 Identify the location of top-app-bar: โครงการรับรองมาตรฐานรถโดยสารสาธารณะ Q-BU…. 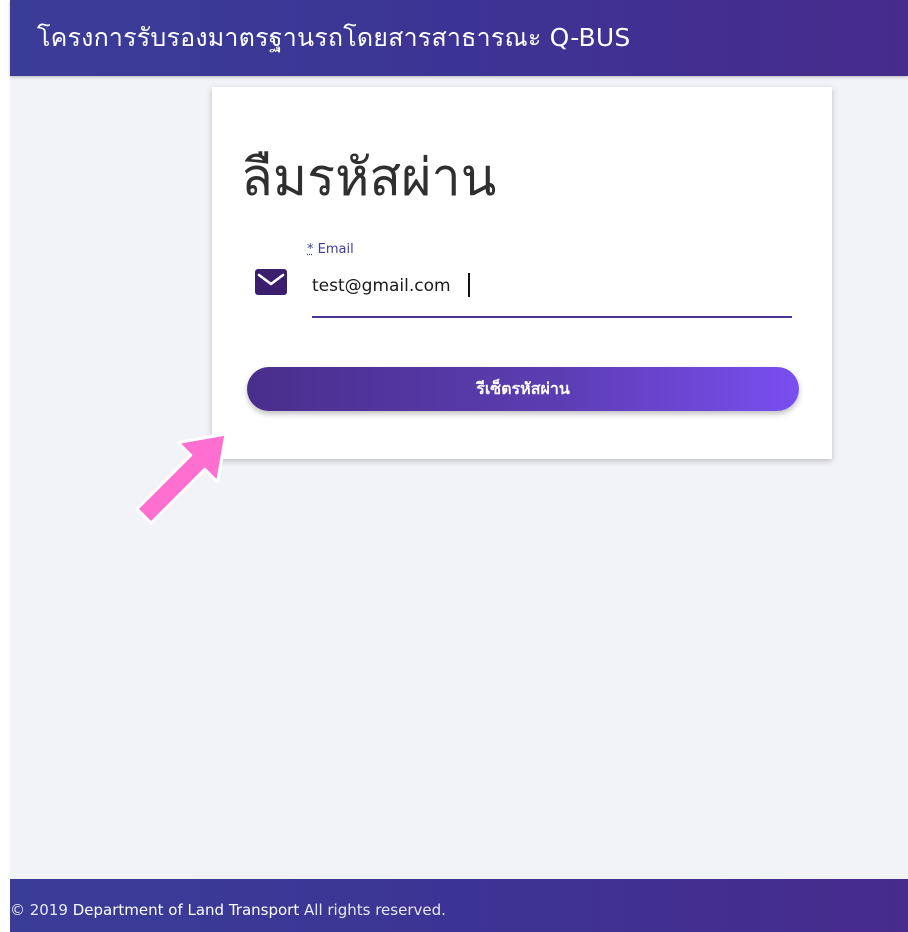
(459, 38).